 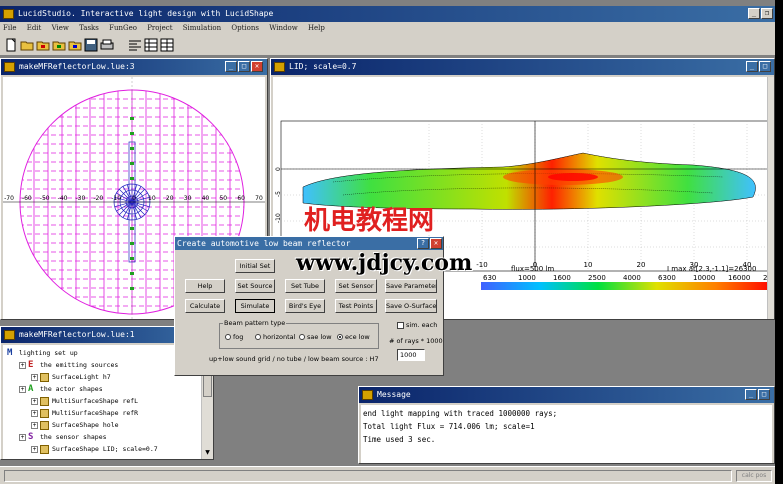 I want to click on tree-item: + Ethe emitting sources, so click(x=68, y=365).